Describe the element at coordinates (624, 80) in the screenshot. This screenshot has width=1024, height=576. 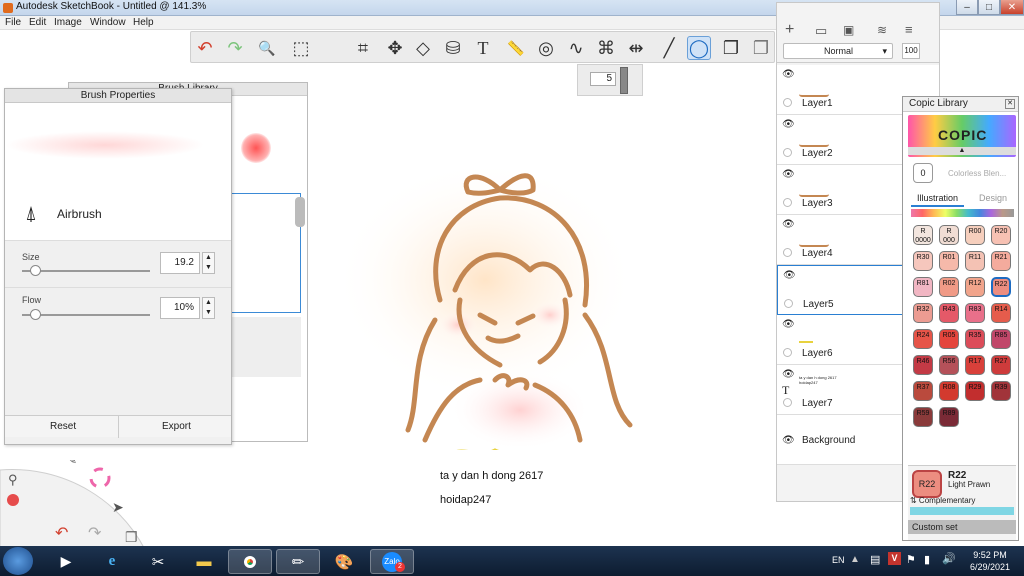
I see `brush-size-slider` at that location.